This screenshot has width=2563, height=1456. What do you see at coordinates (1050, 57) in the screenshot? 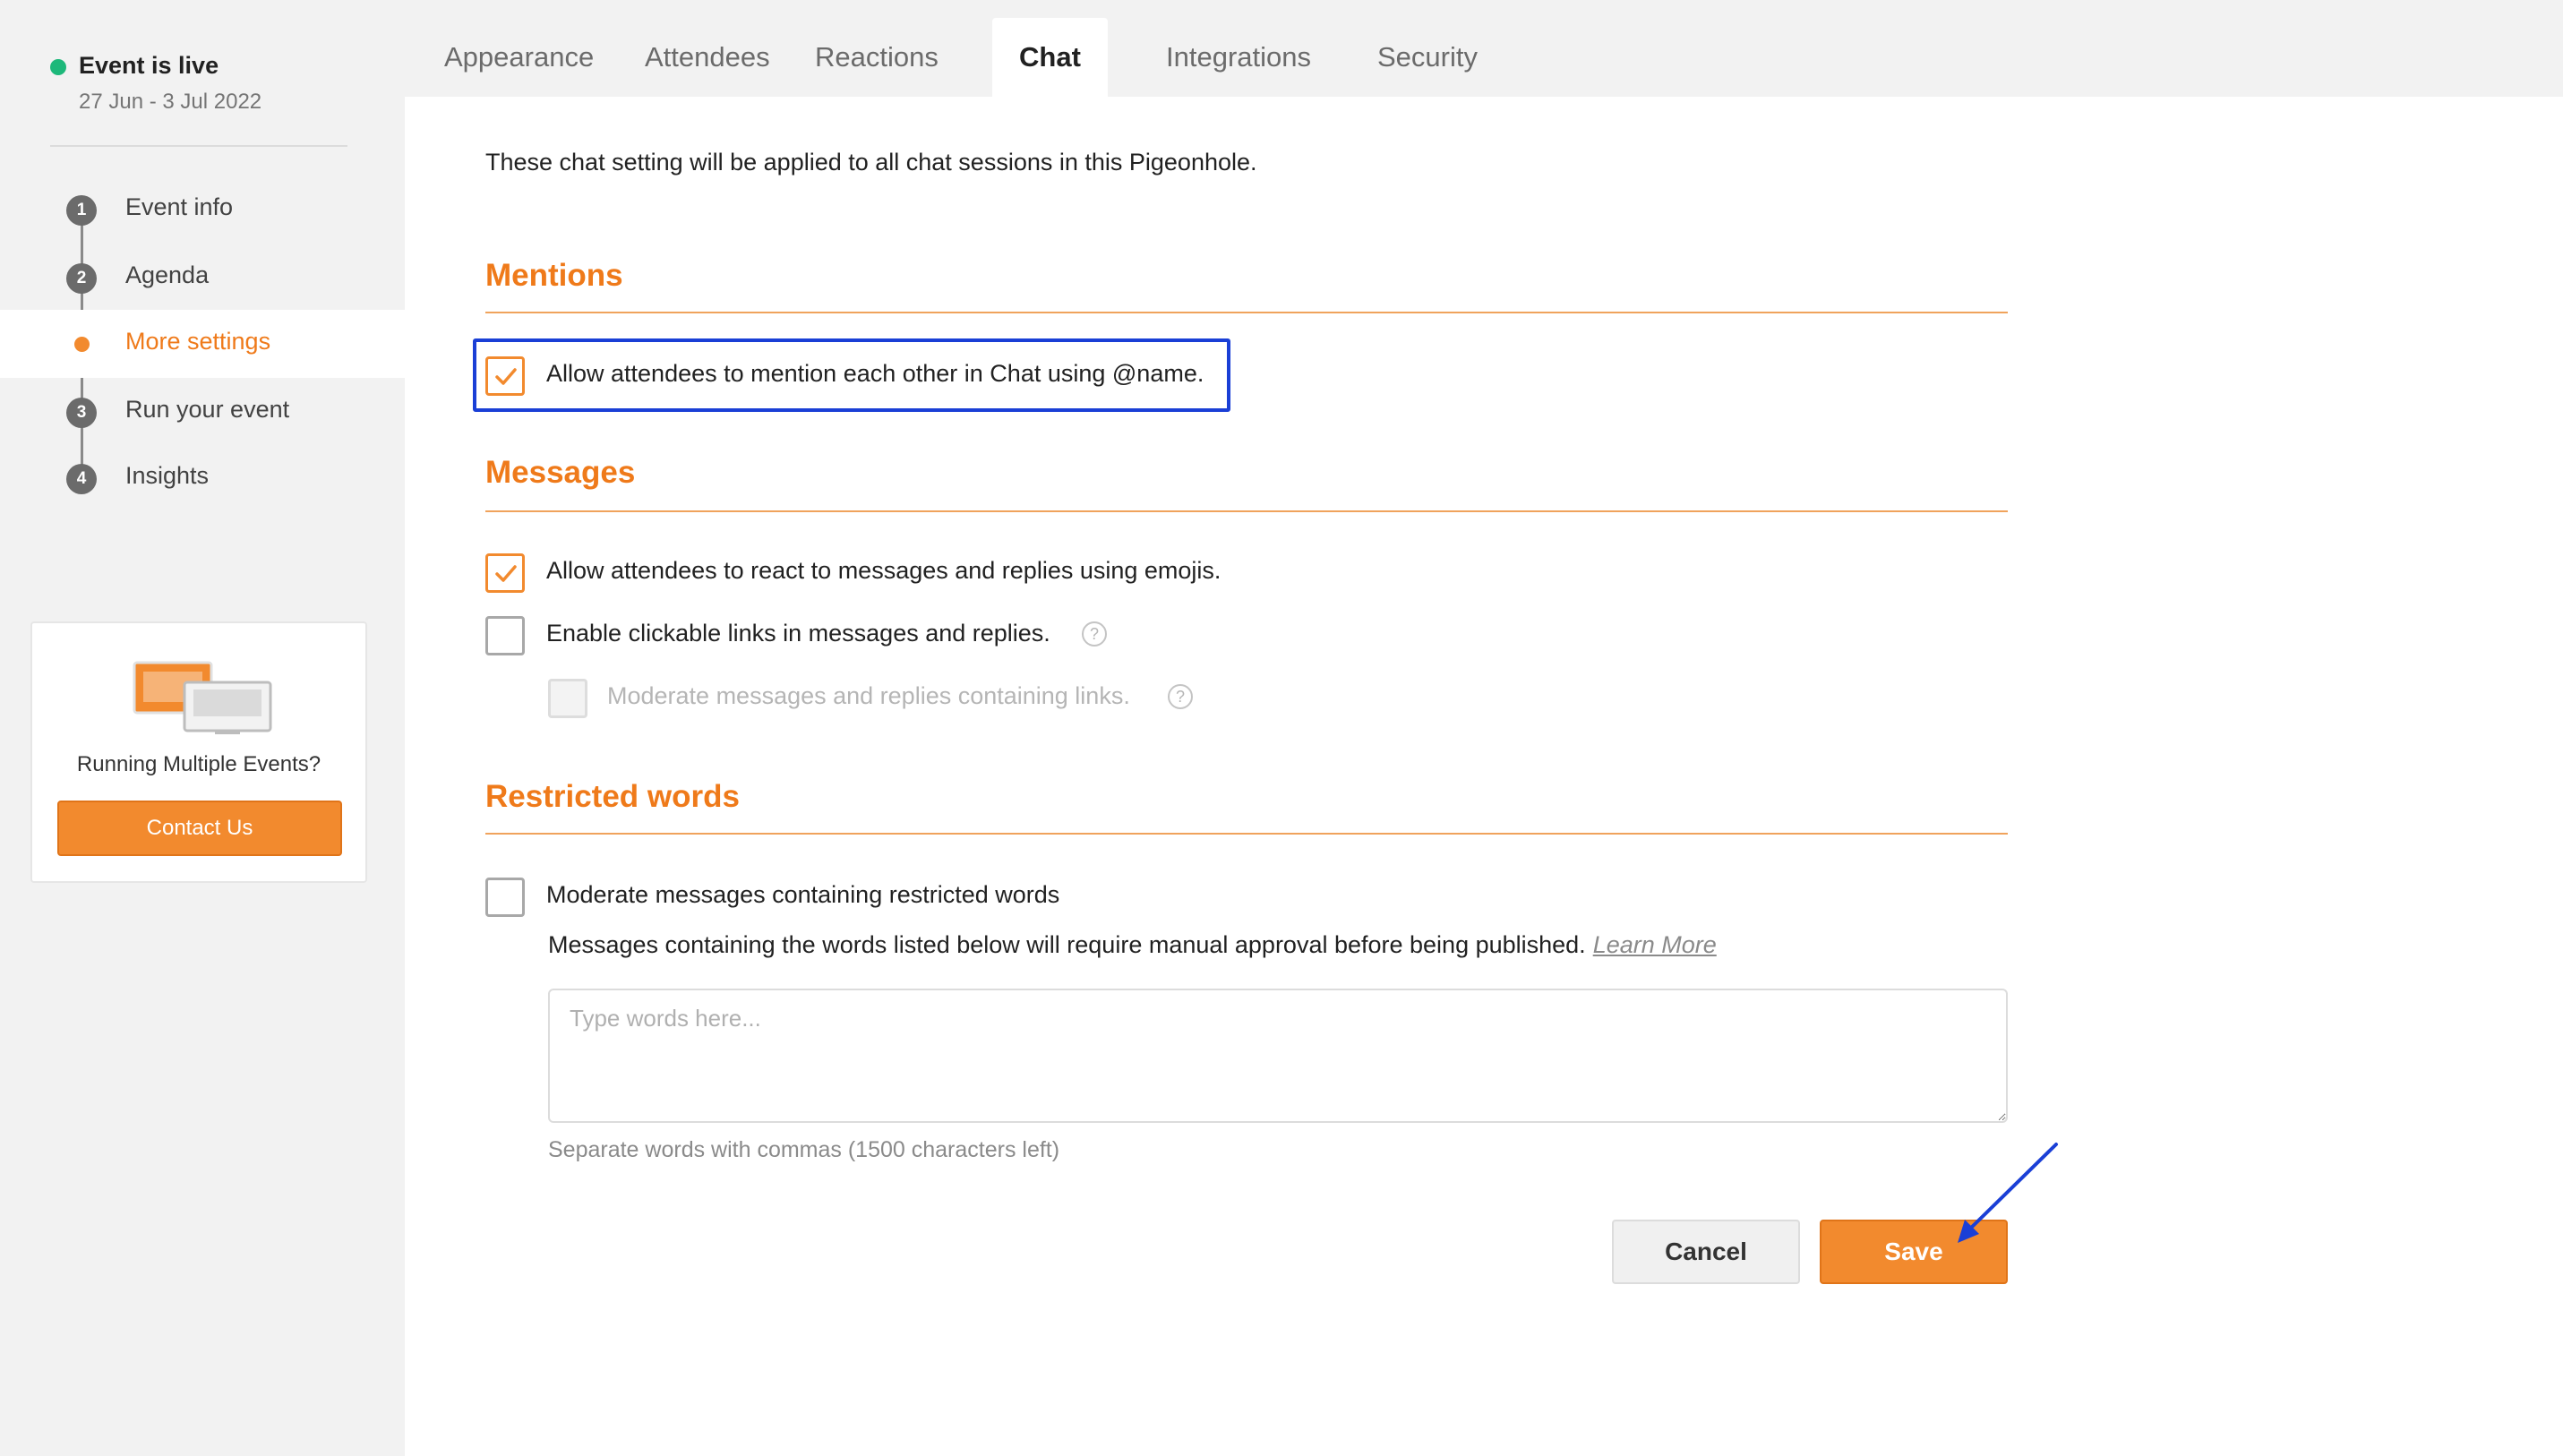
I see `tab-chat: Chat` at bounding box center [1050, 57].